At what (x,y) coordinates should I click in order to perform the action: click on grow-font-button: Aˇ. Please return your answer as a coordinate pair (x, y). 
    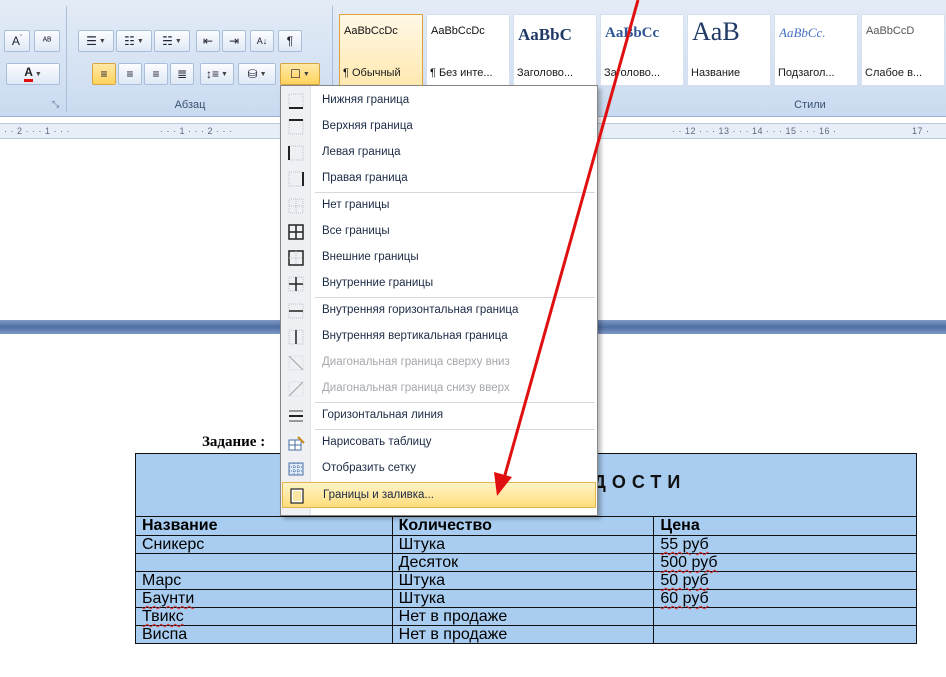
    Looking at the image, I should click on (17, 41).